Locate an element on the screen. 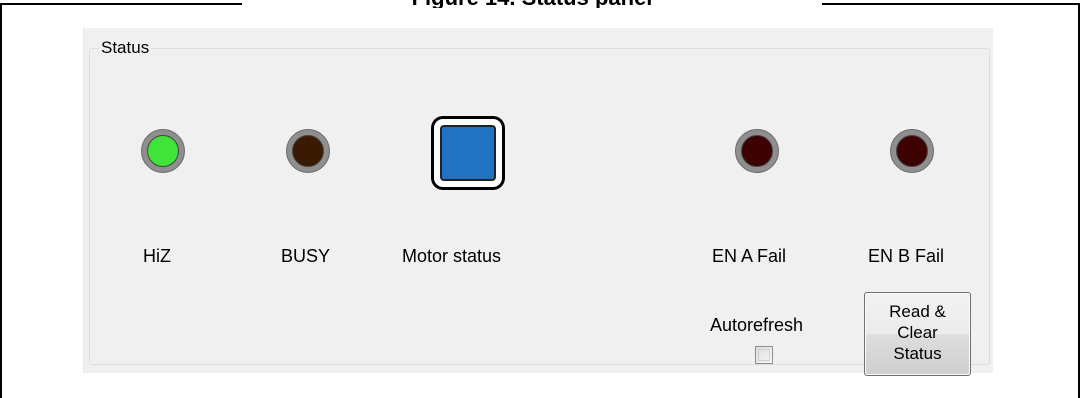 The height and width of the screenshot is (398, 1080). figure-caption-cropped: Figure 14. Status panel is located at coordinates (532, 4).